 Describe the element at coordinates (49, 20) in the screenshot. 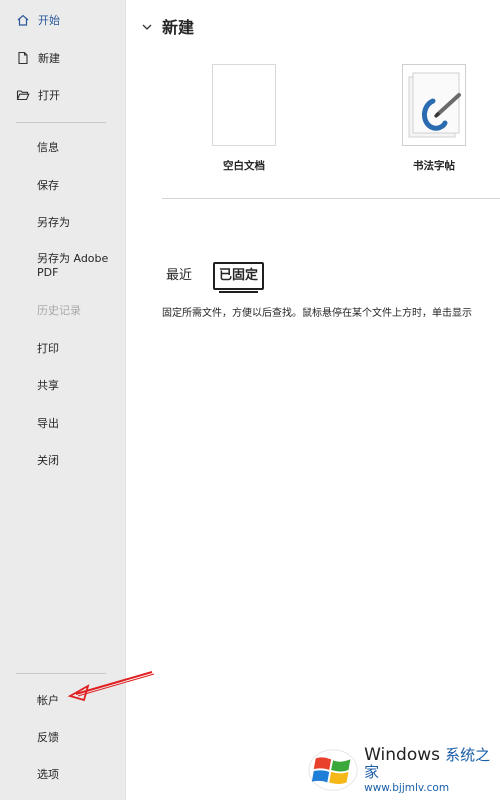

I see `nav-home-label: 开始` at that location.